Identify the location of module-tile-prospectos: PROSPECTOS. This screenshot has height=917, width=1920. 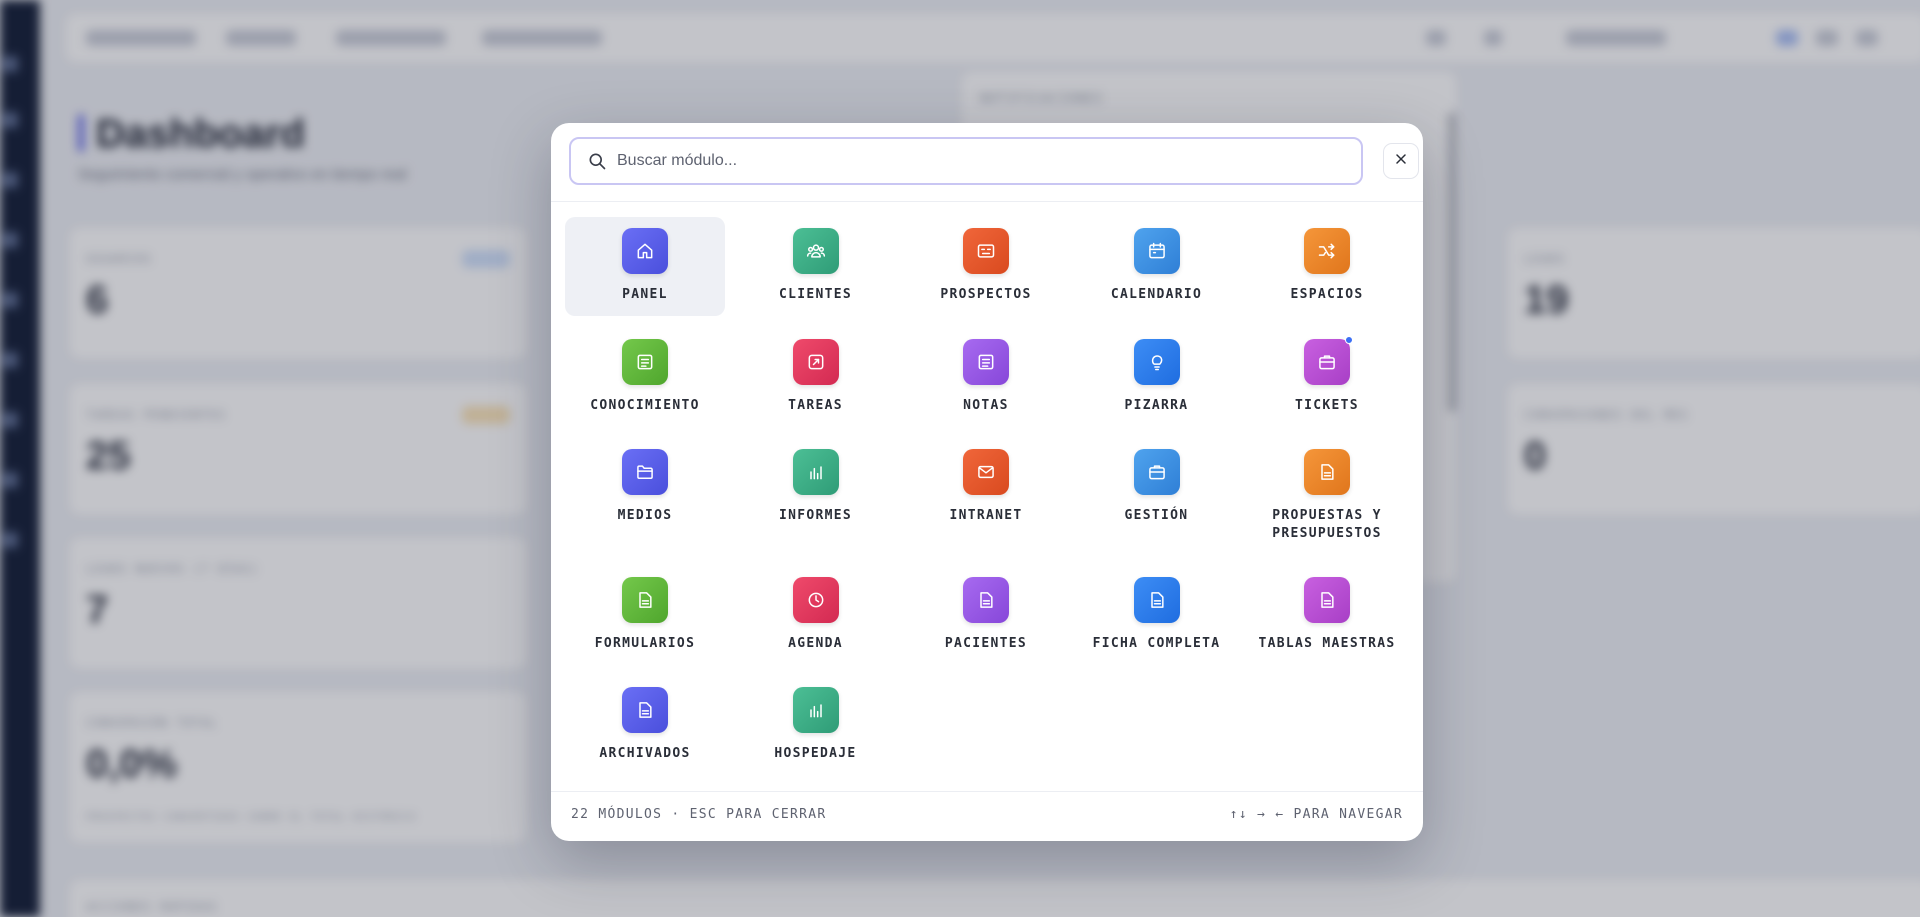
(986, 260).